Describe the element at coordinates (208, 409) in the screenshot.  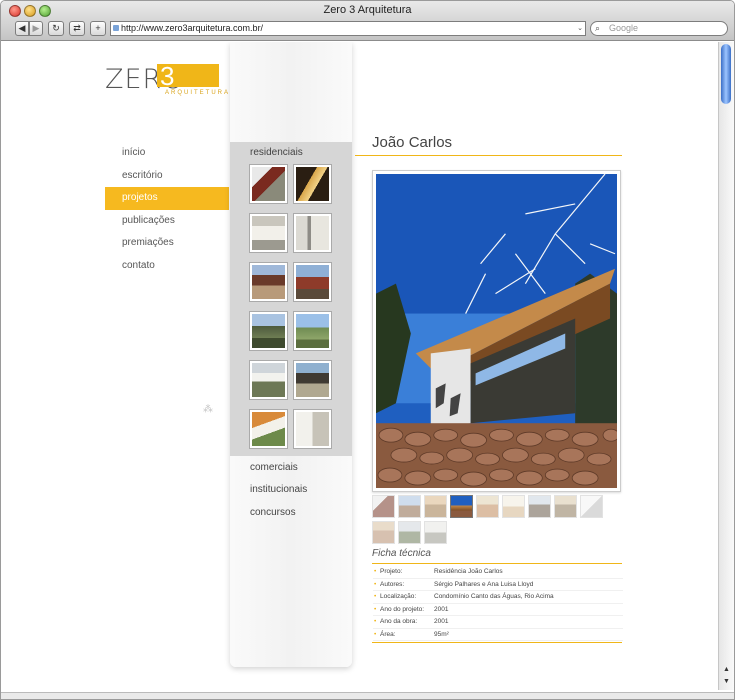
I see `flourish-icon: ⁂` at that location.